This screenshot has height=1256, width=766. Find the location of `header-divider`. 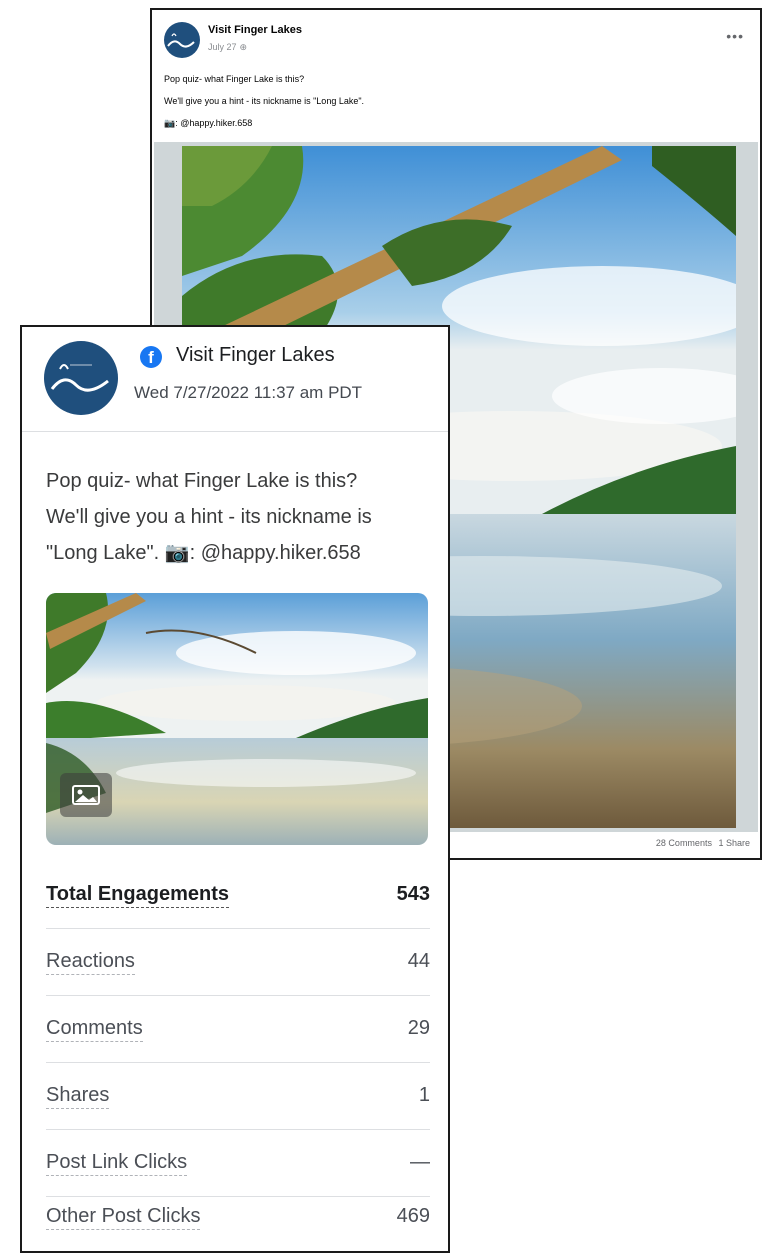

header-divider is located at coordinates (235, 431).